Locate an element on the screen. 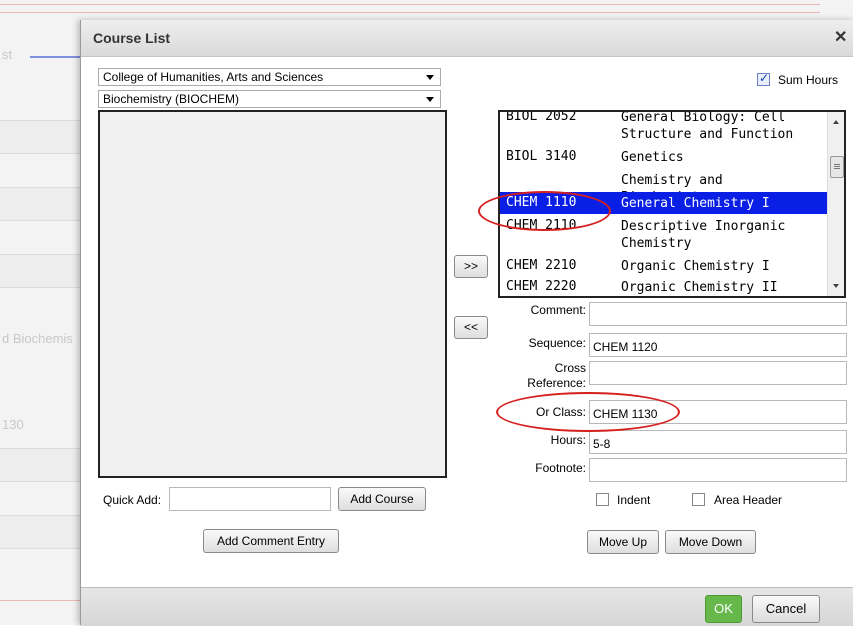 The image size is (853, 626). sequence-field: CHEM 1120 is located at coordinates (718, 345).